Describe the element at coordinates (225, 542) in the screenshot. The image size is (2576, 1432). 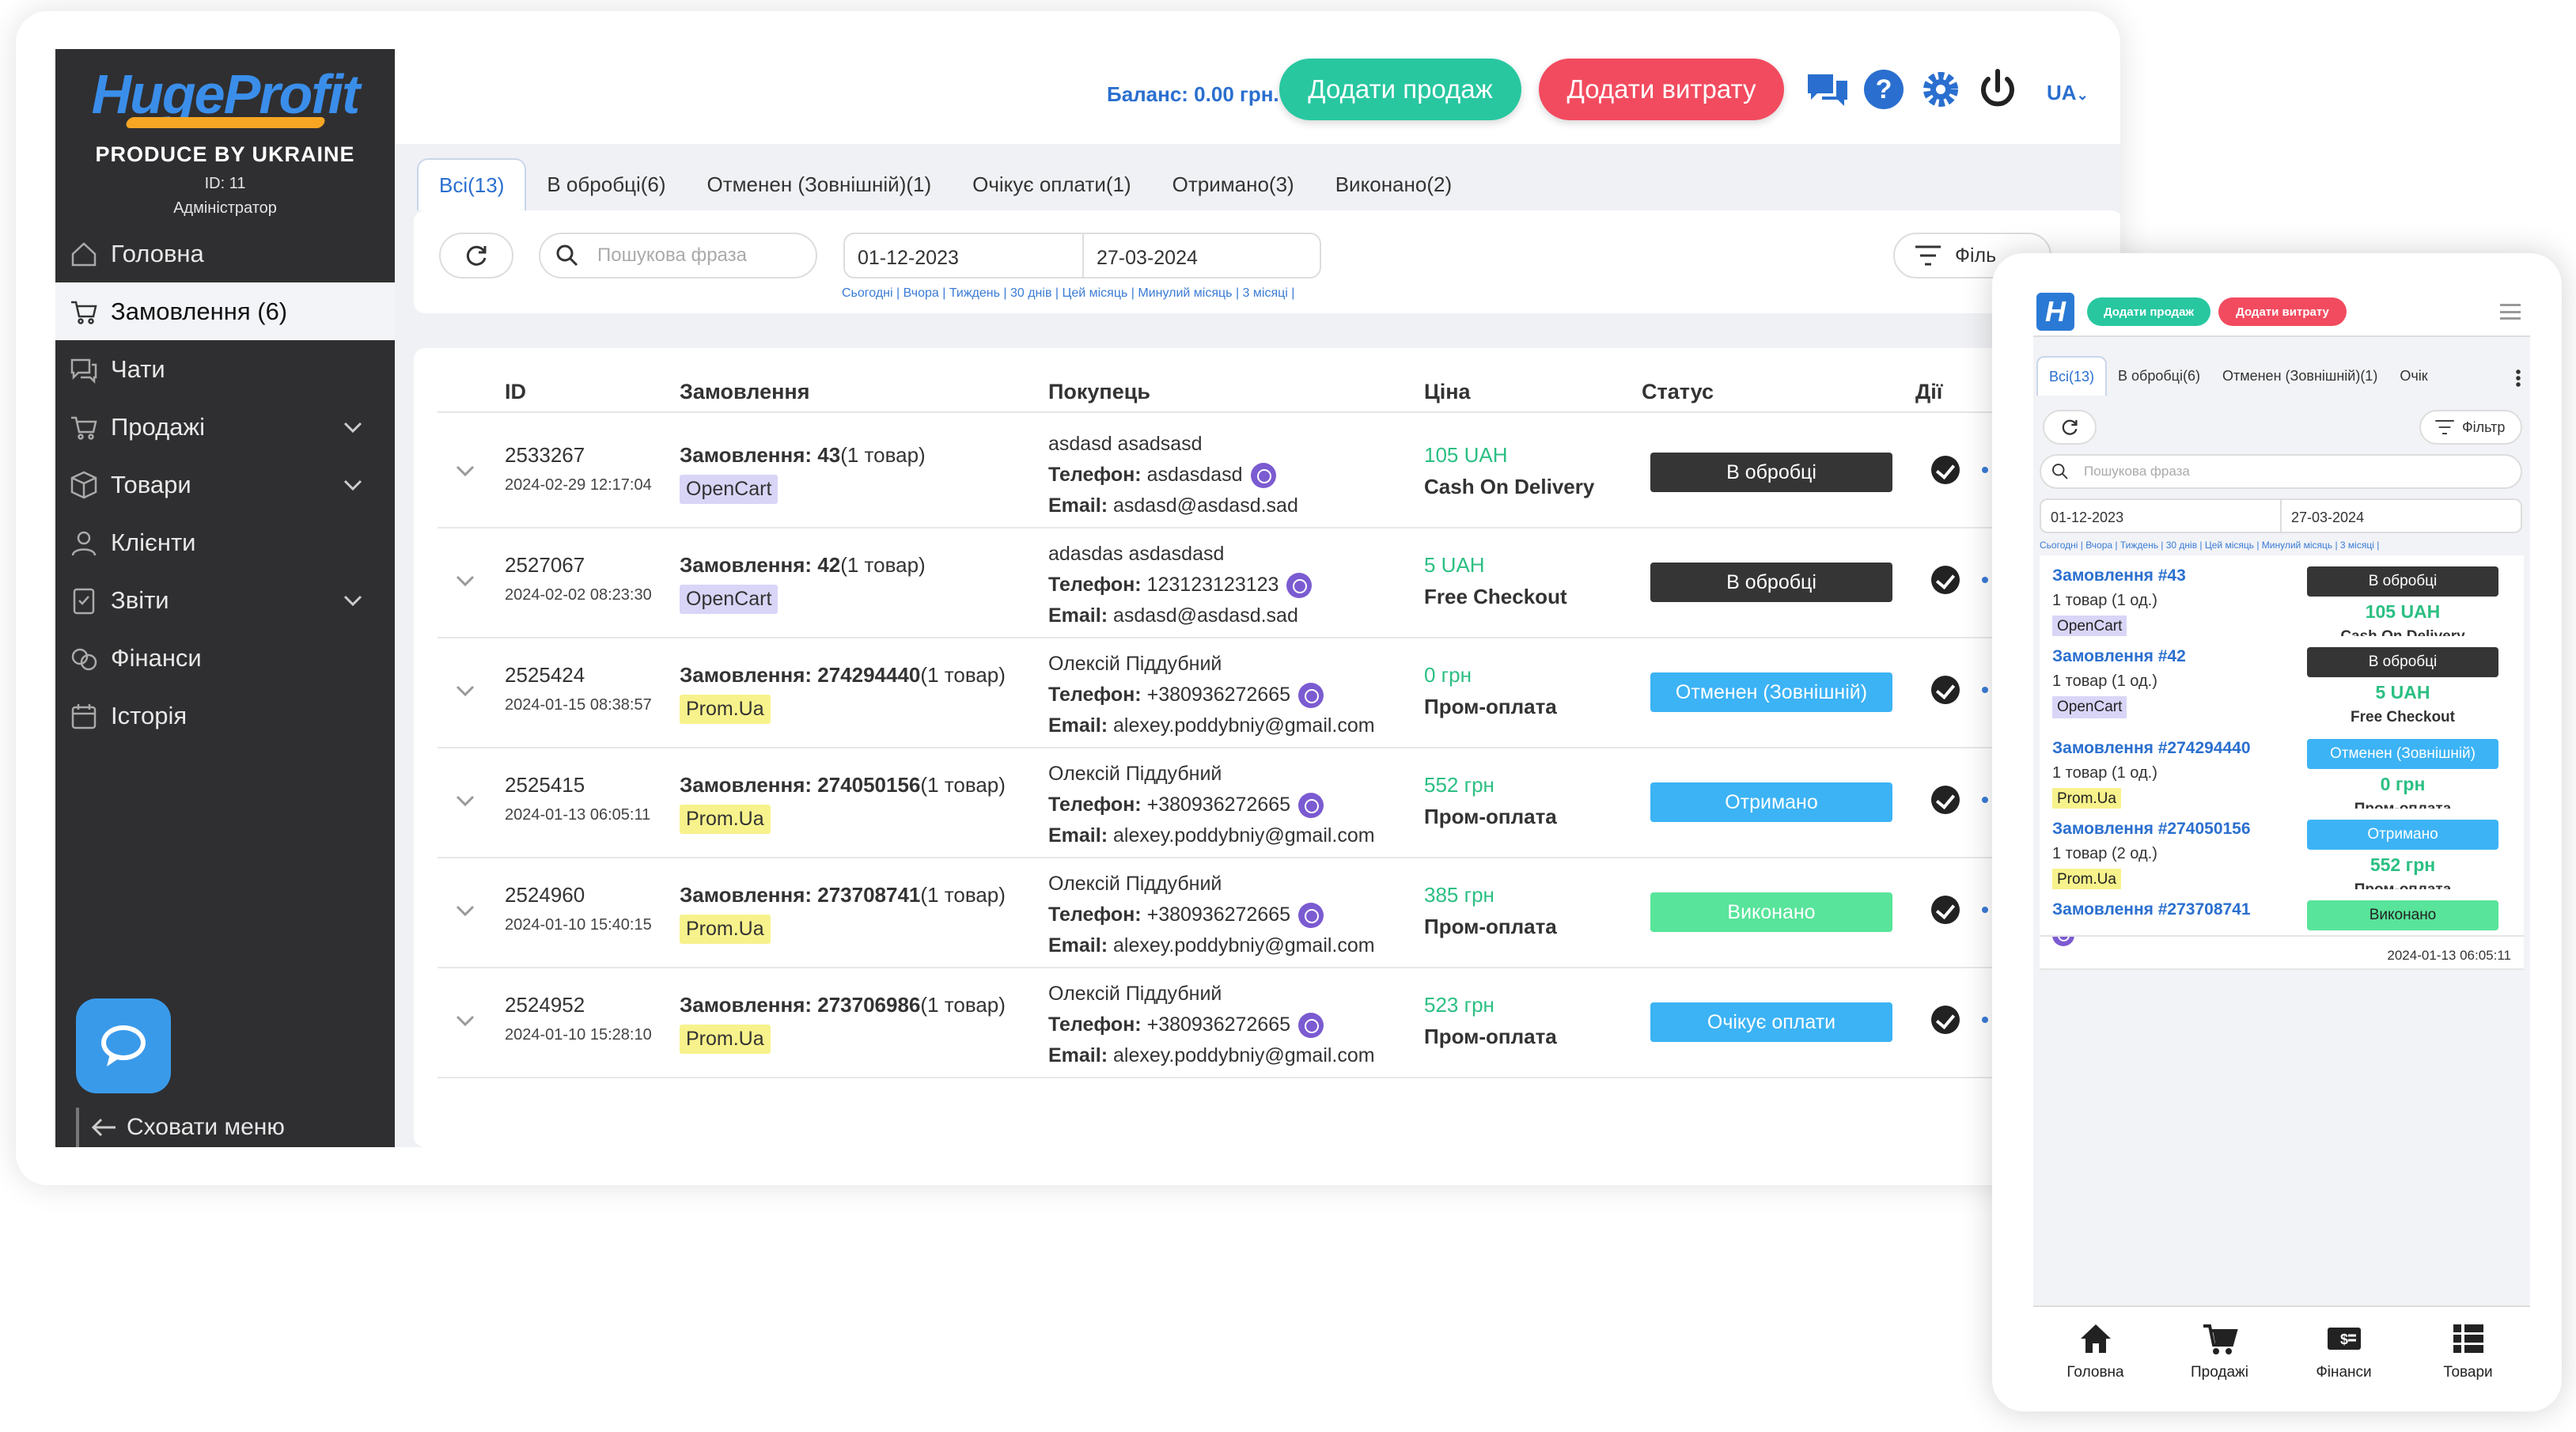
I see `sidebar-item-clients: Клієнти` at that location.